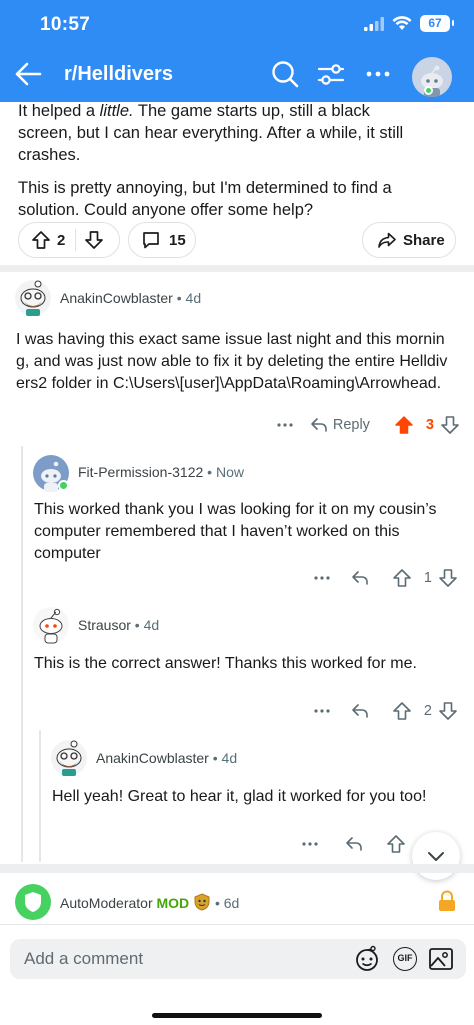  I want to click on comment-count: 15, so click(177, 240).